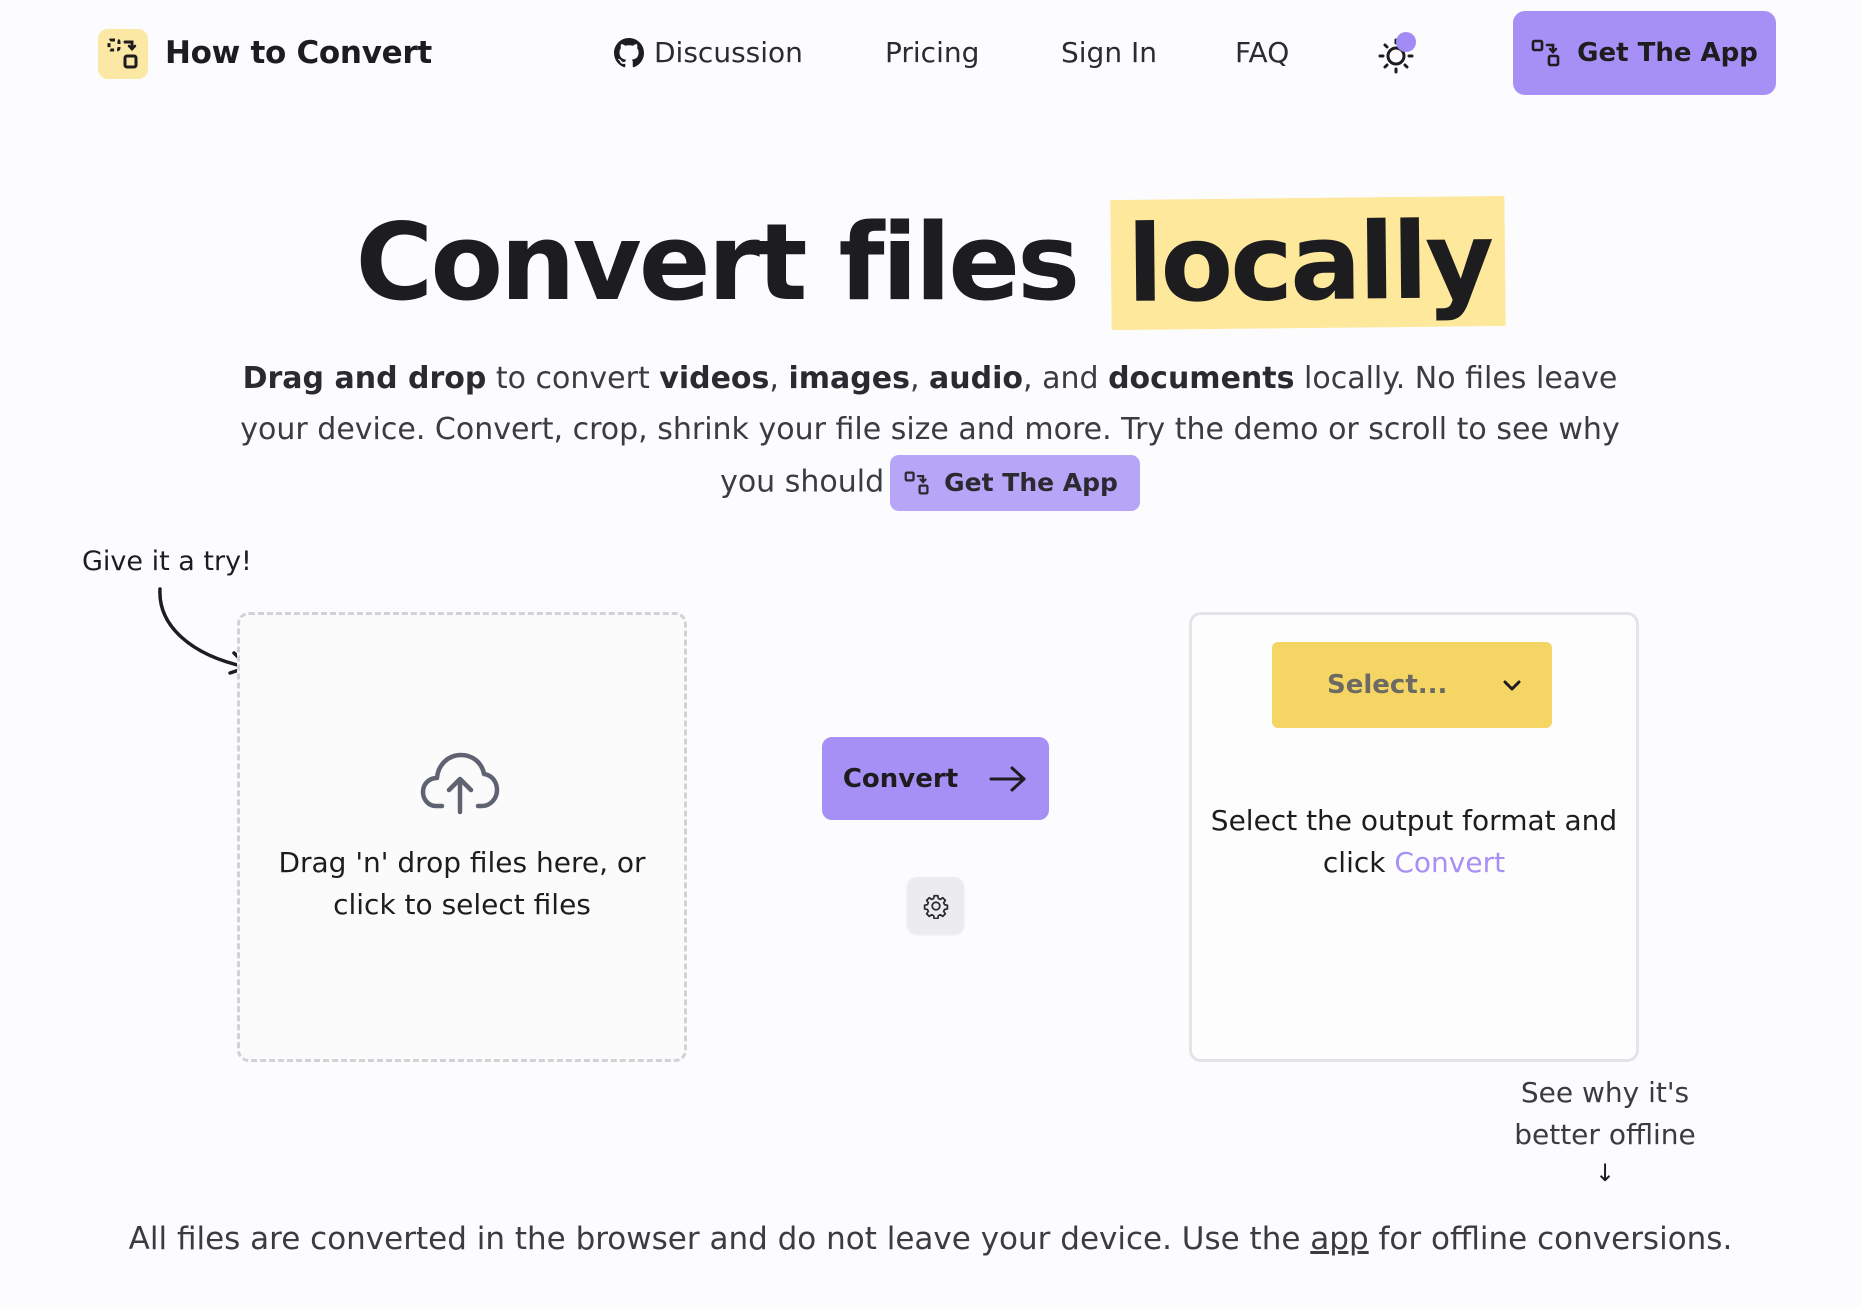 The width and height of the screenshot is (1861, 1307). Describe the element at coordinates (718, 262) in the screenshot. I see `hero-title-main: Convert files` at that location.